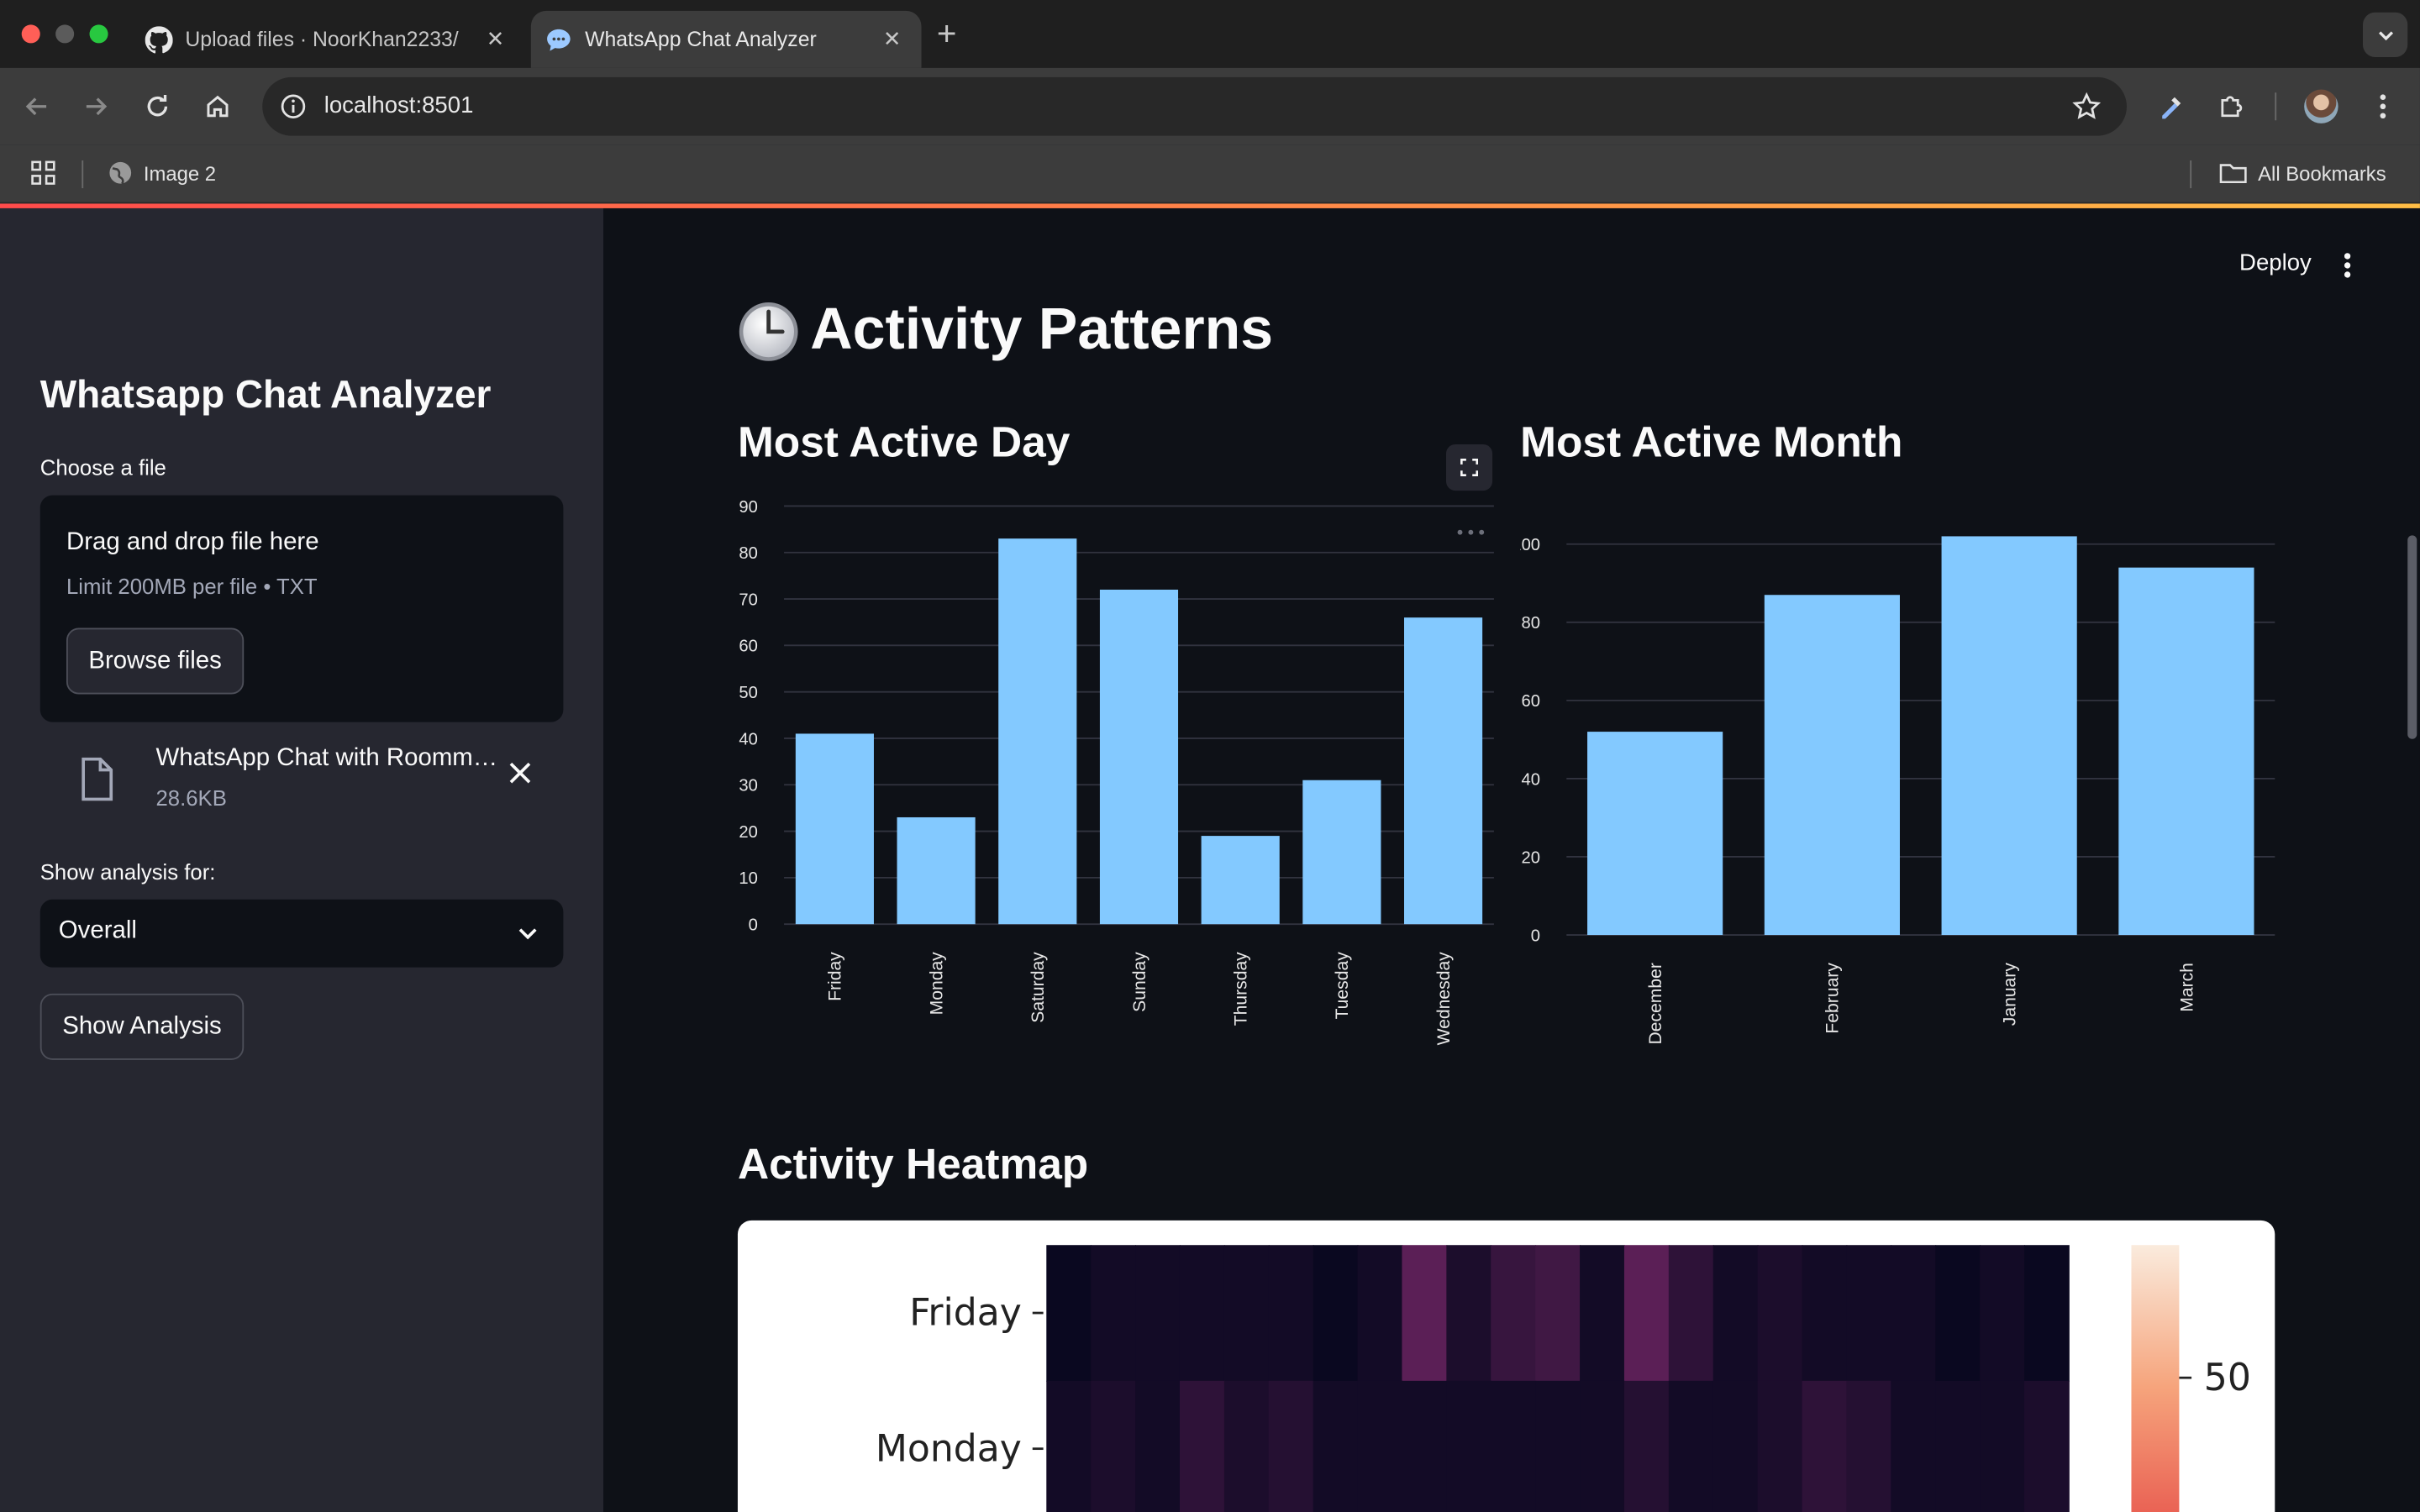 Image resolution: width=2420 pixels, height=1512 pixels. I want to click on fullscreen-expand-icon, so click(1469, 467).